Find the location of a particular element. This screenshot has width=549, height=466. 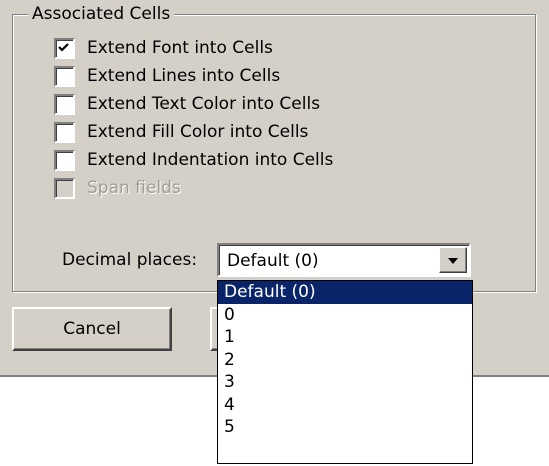

dropdown-option: 1 is located at coordinates (345, 337).